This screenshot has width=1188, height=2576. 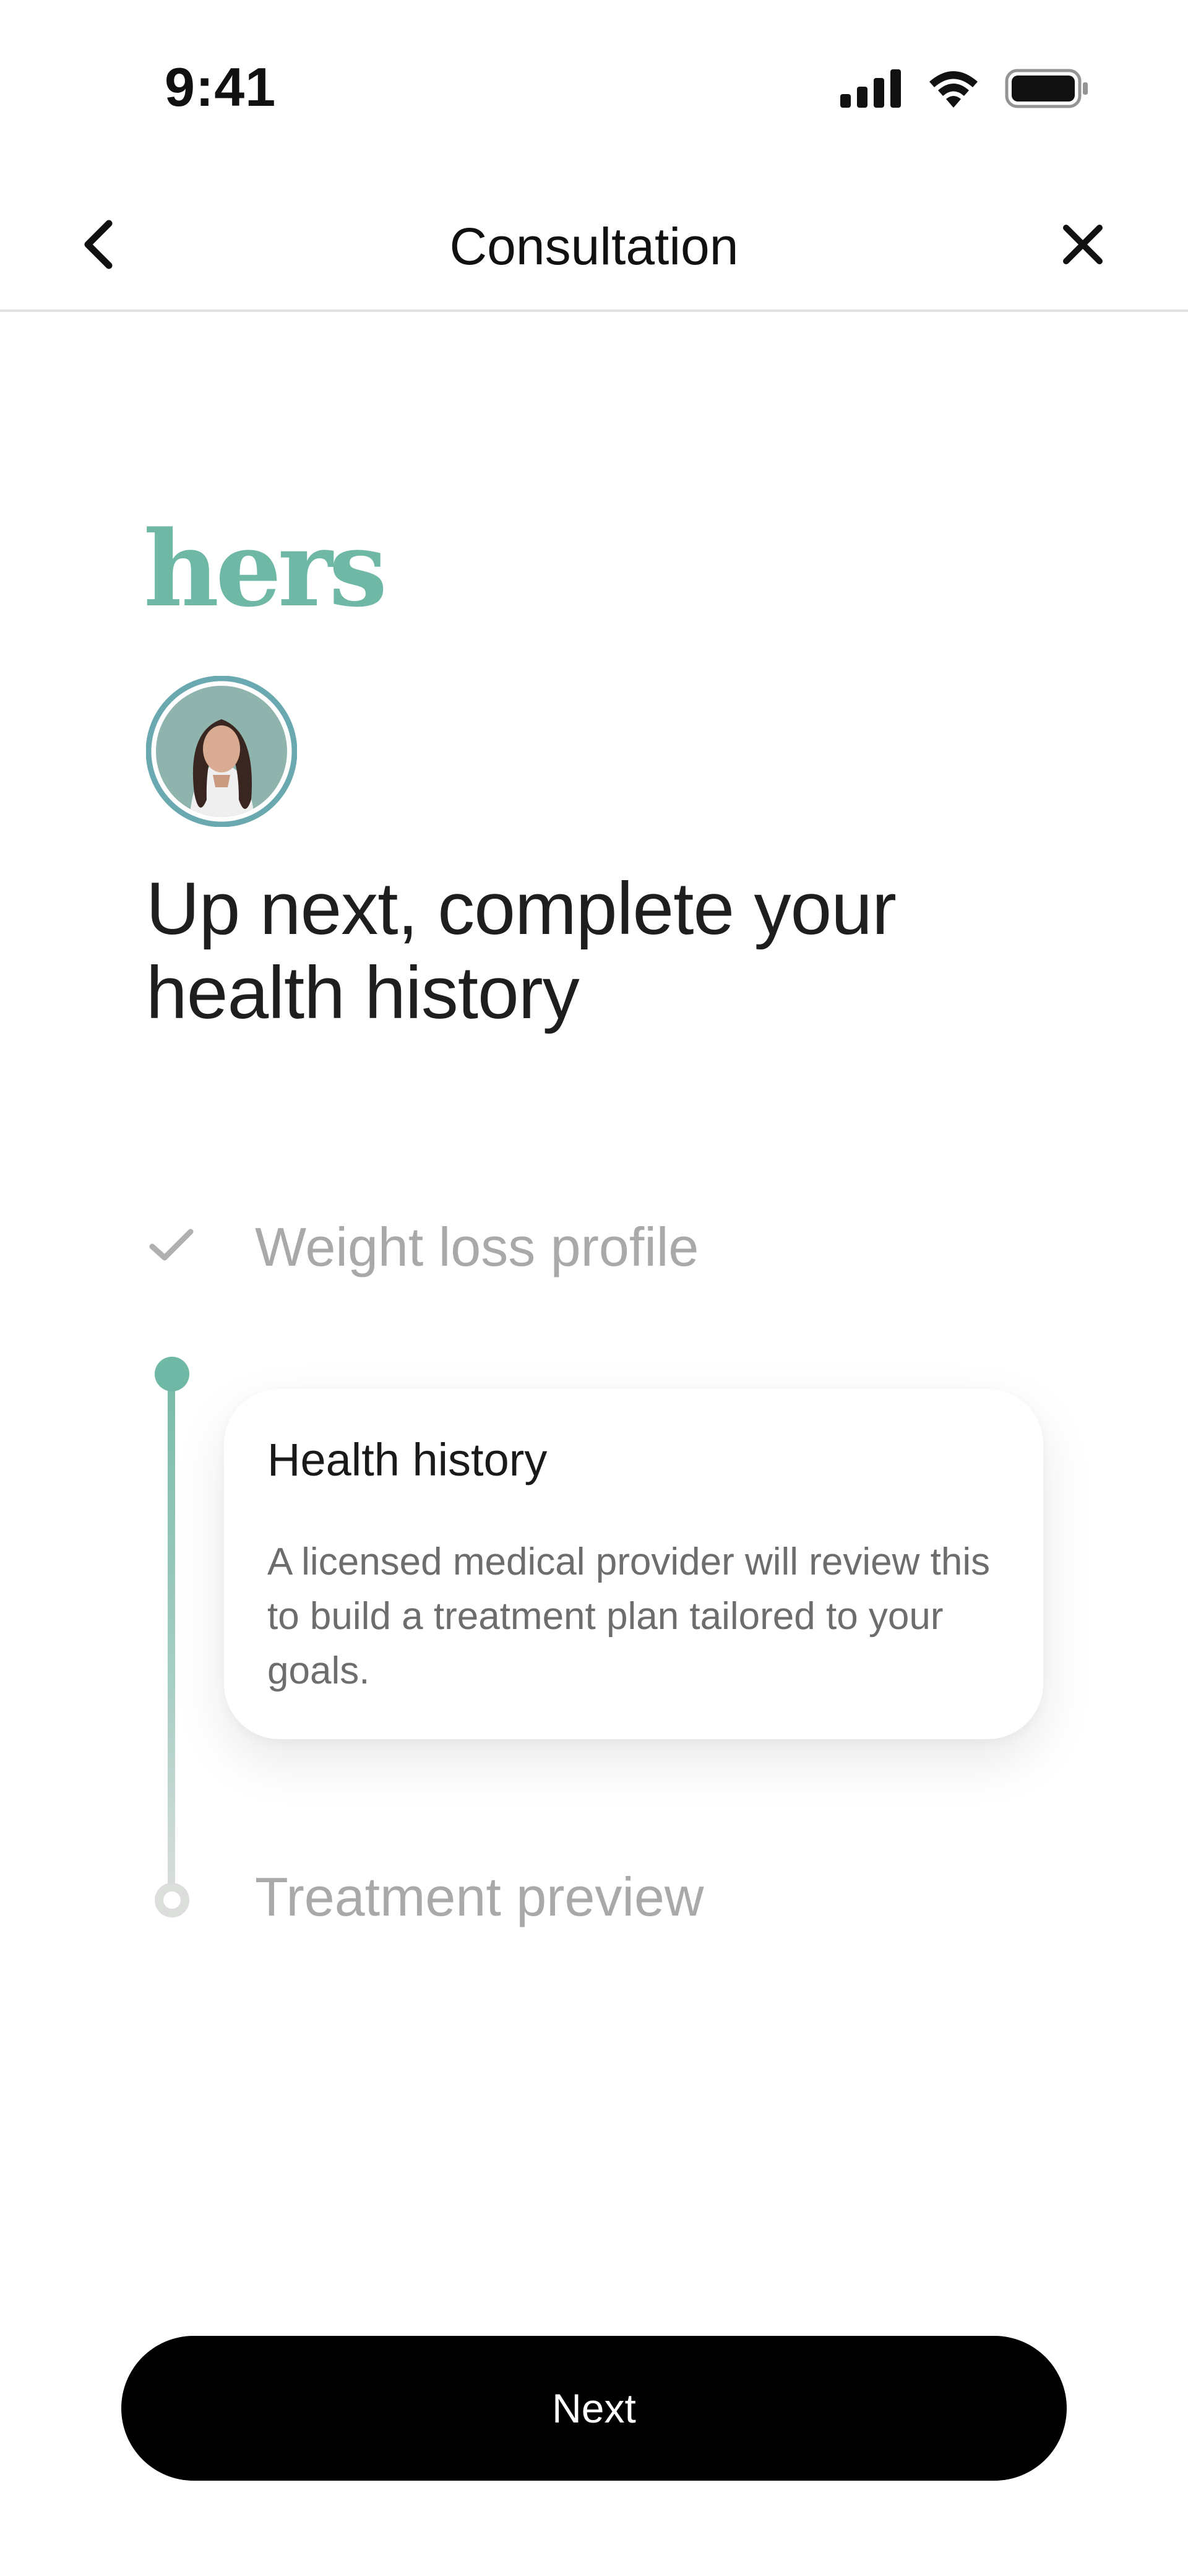 What do you see at coordinates (479, 1896) in the screenshot?
I see `step-treatment-preview: Treatment preview` at bounding box center [479, 1896].